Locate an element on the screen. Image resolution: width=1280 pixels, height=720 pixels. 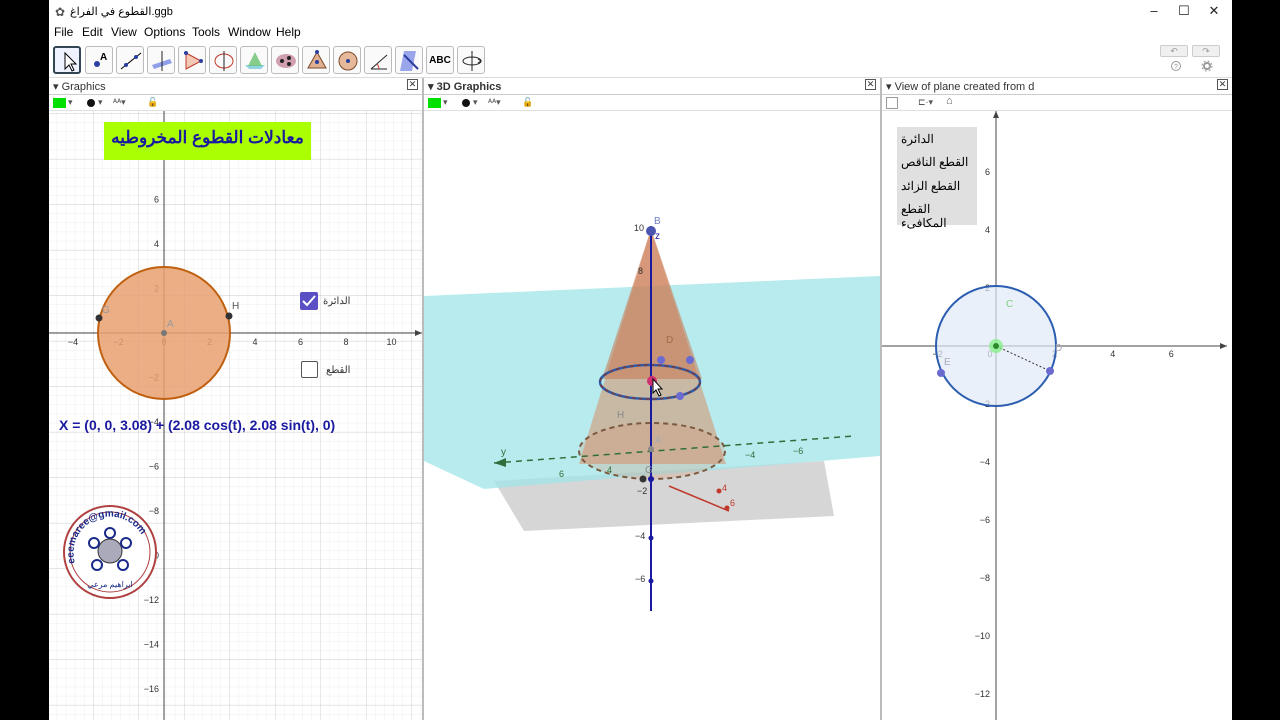
menu-tools: Tools is located at coordinates (206, 32).